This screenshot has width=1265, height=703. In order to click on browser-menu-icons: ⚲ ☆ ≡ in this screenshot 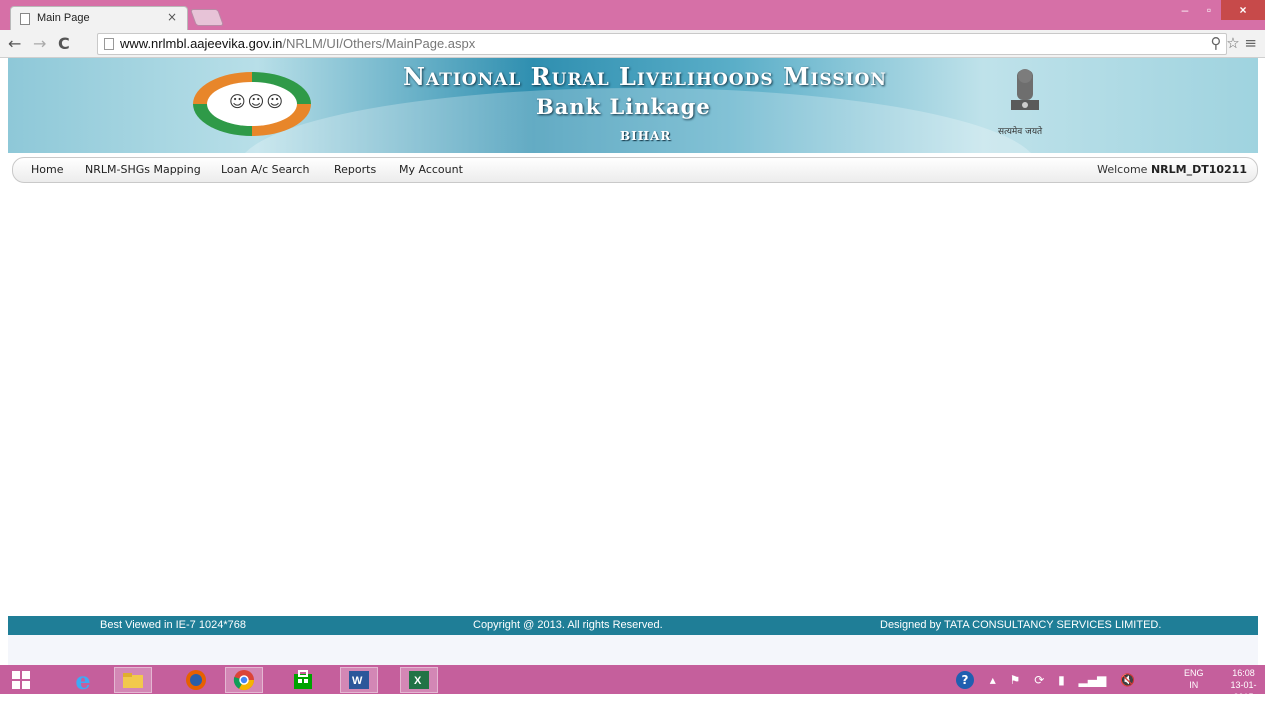, I will do `click(1233, 43)`.